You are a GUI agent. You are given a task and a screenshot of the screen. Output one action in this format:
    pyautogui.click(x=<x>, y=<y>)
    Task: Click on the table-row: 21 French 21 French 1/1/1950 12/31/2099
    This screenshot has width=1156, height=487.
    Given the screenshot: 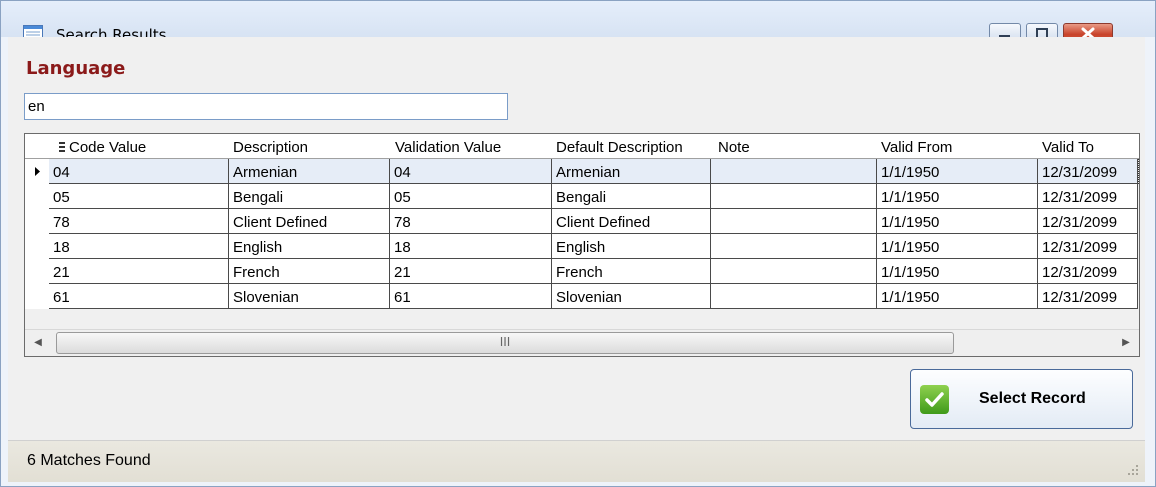 What is the action you would take?
    pyautogui.click(x=582, y=271)
    